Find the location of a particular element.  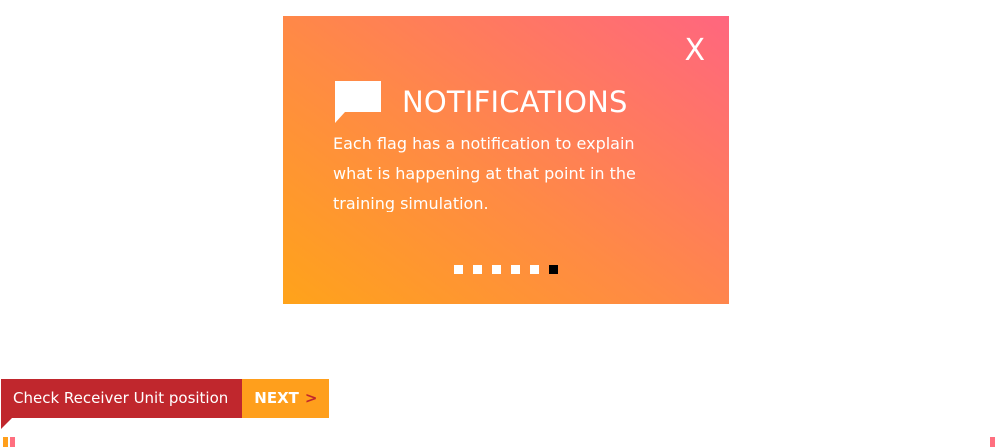

step-bar: Check Receiver Unit position NEXT > is located at coordinates (165, 404).